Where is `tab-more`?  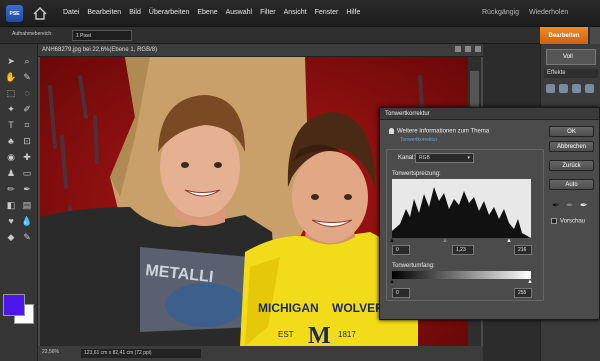
tab-more is located at coordinates (595, 35).